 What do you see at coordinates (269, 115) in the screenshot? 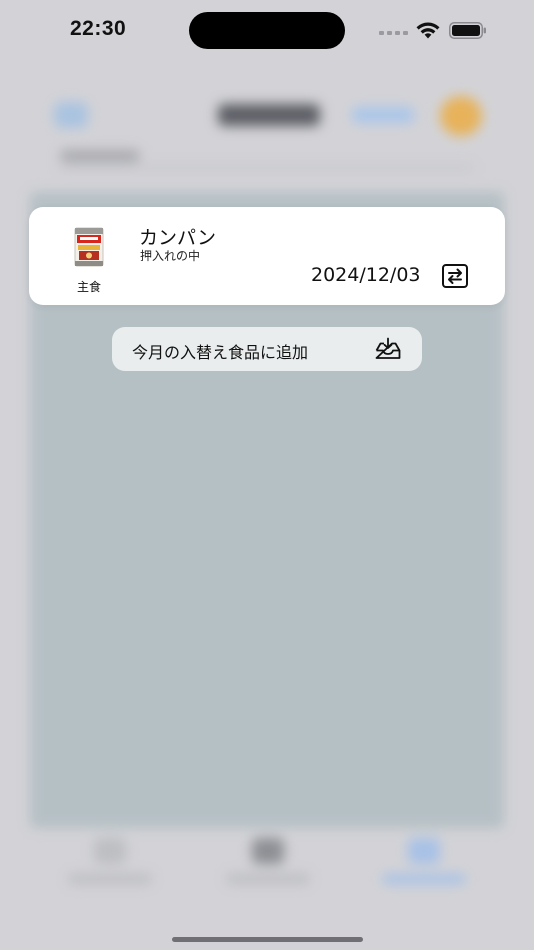
I see `background-nav-title` at bounding box center [269, 115].